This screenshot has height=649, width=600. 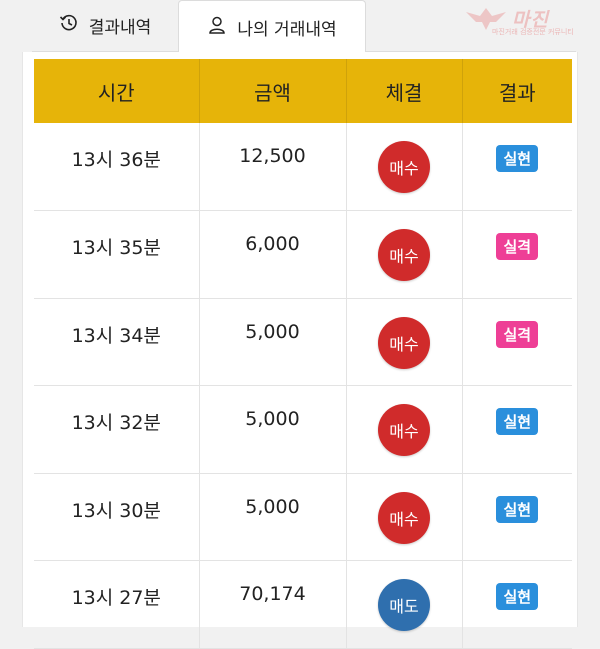 I want to click on time-value: 13시 27분, so click(x=116, y=598).